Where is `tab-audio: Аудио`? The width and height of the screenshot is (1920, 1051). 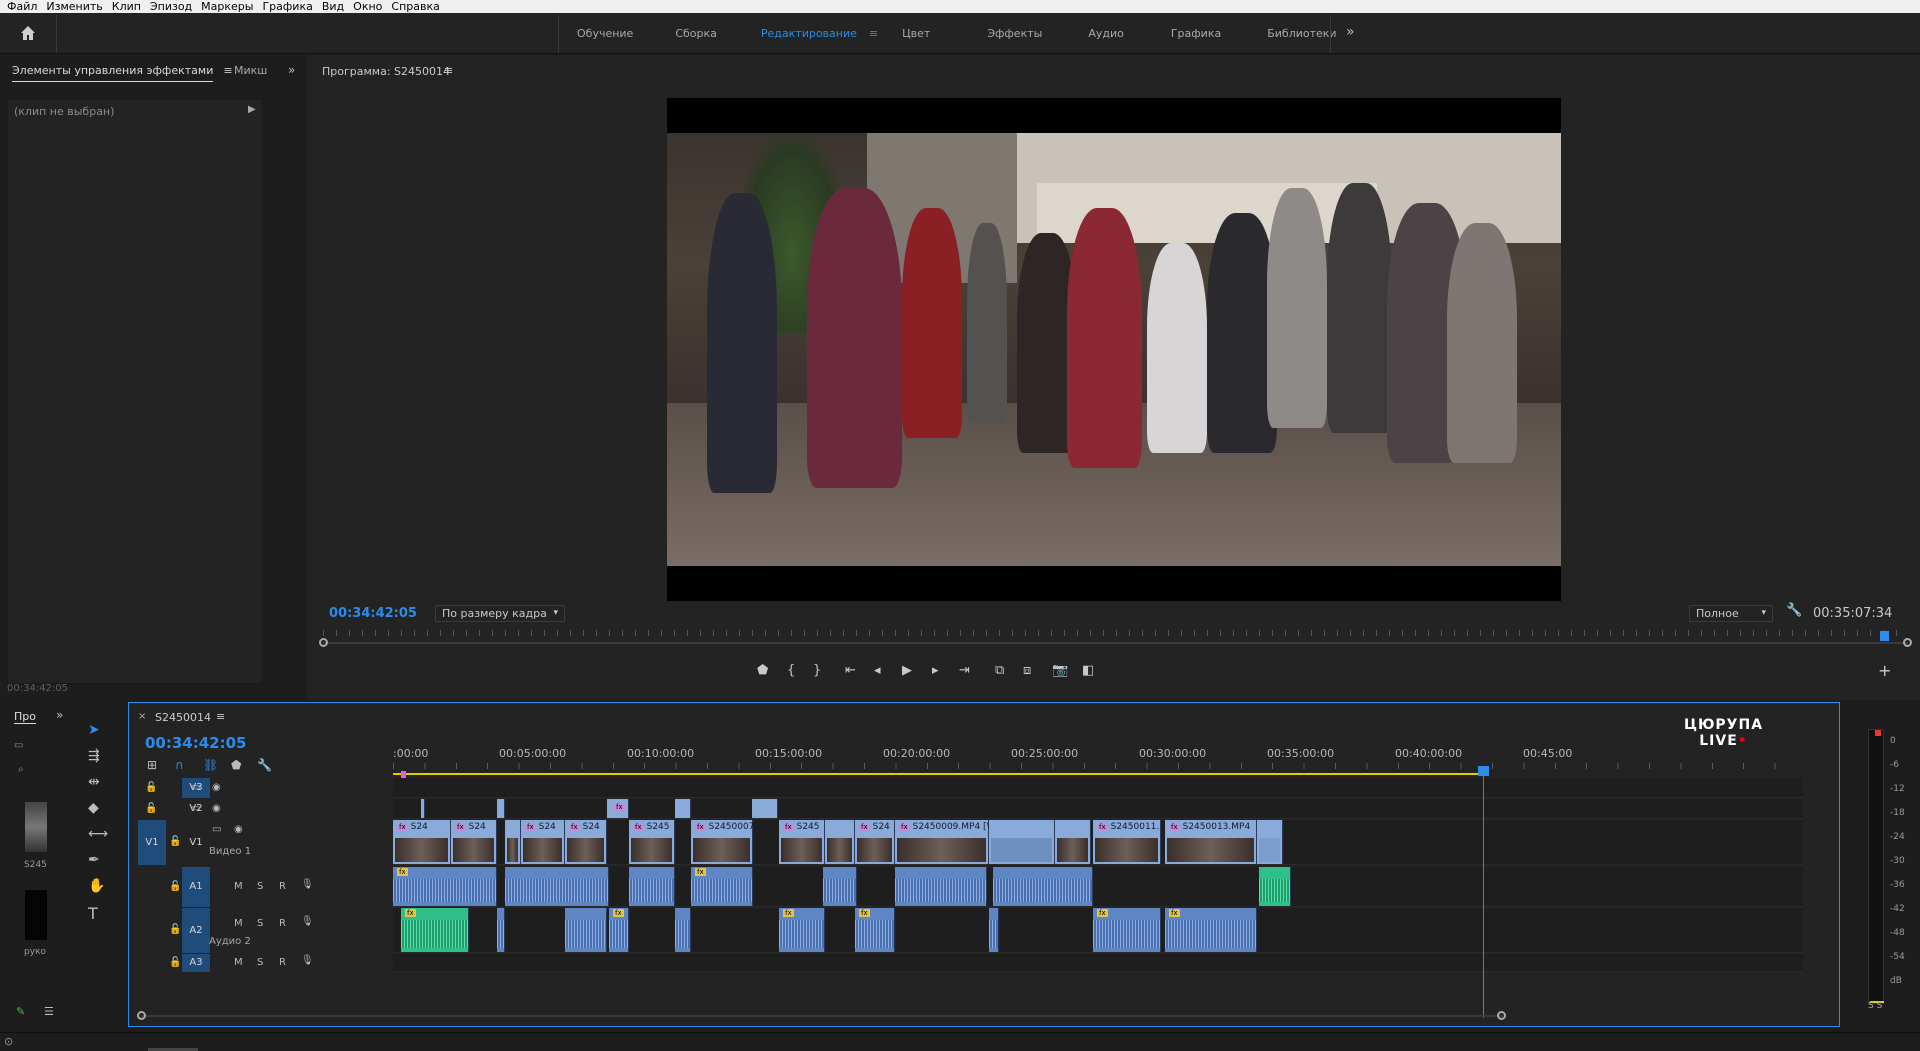
tab-audio: Аудио is located at coordinates (1106, 33).